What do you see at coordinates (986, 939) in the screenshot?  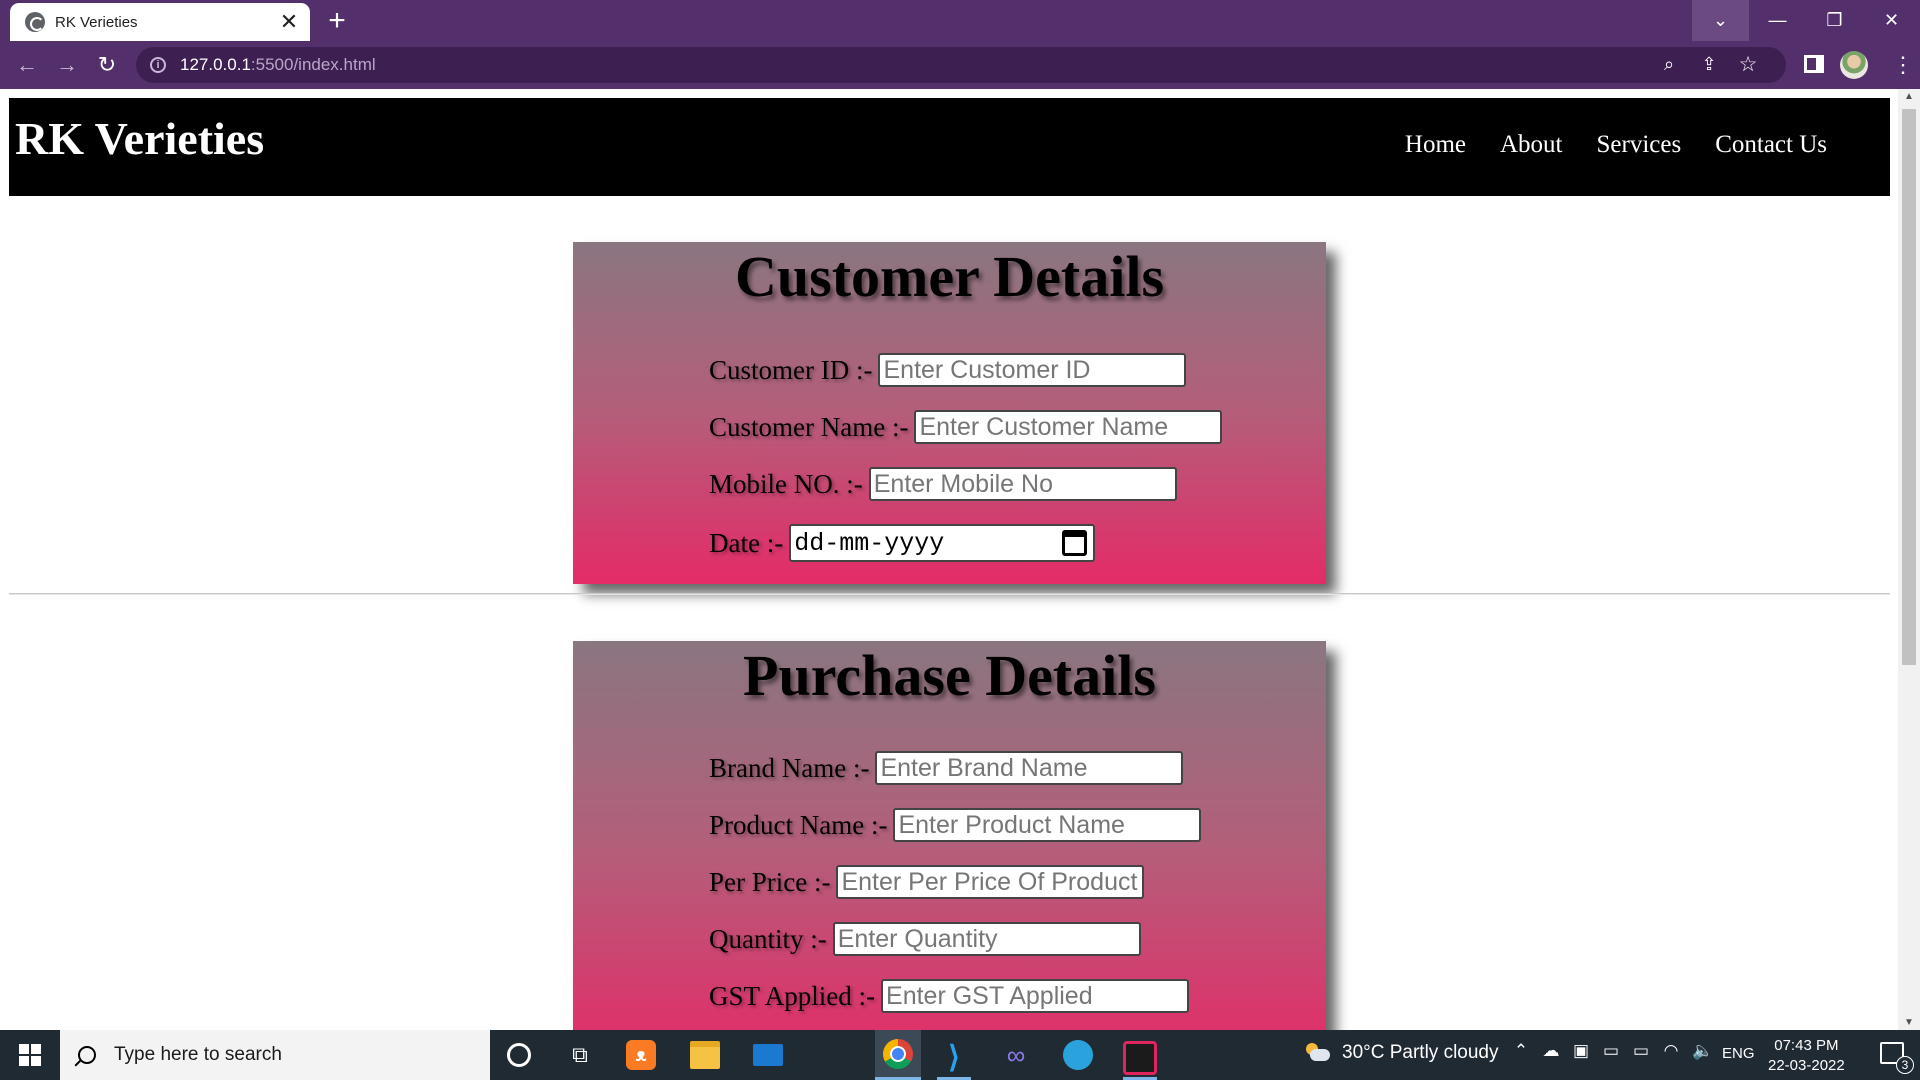 I see `quantity-input` at bounding box center [986, 939].